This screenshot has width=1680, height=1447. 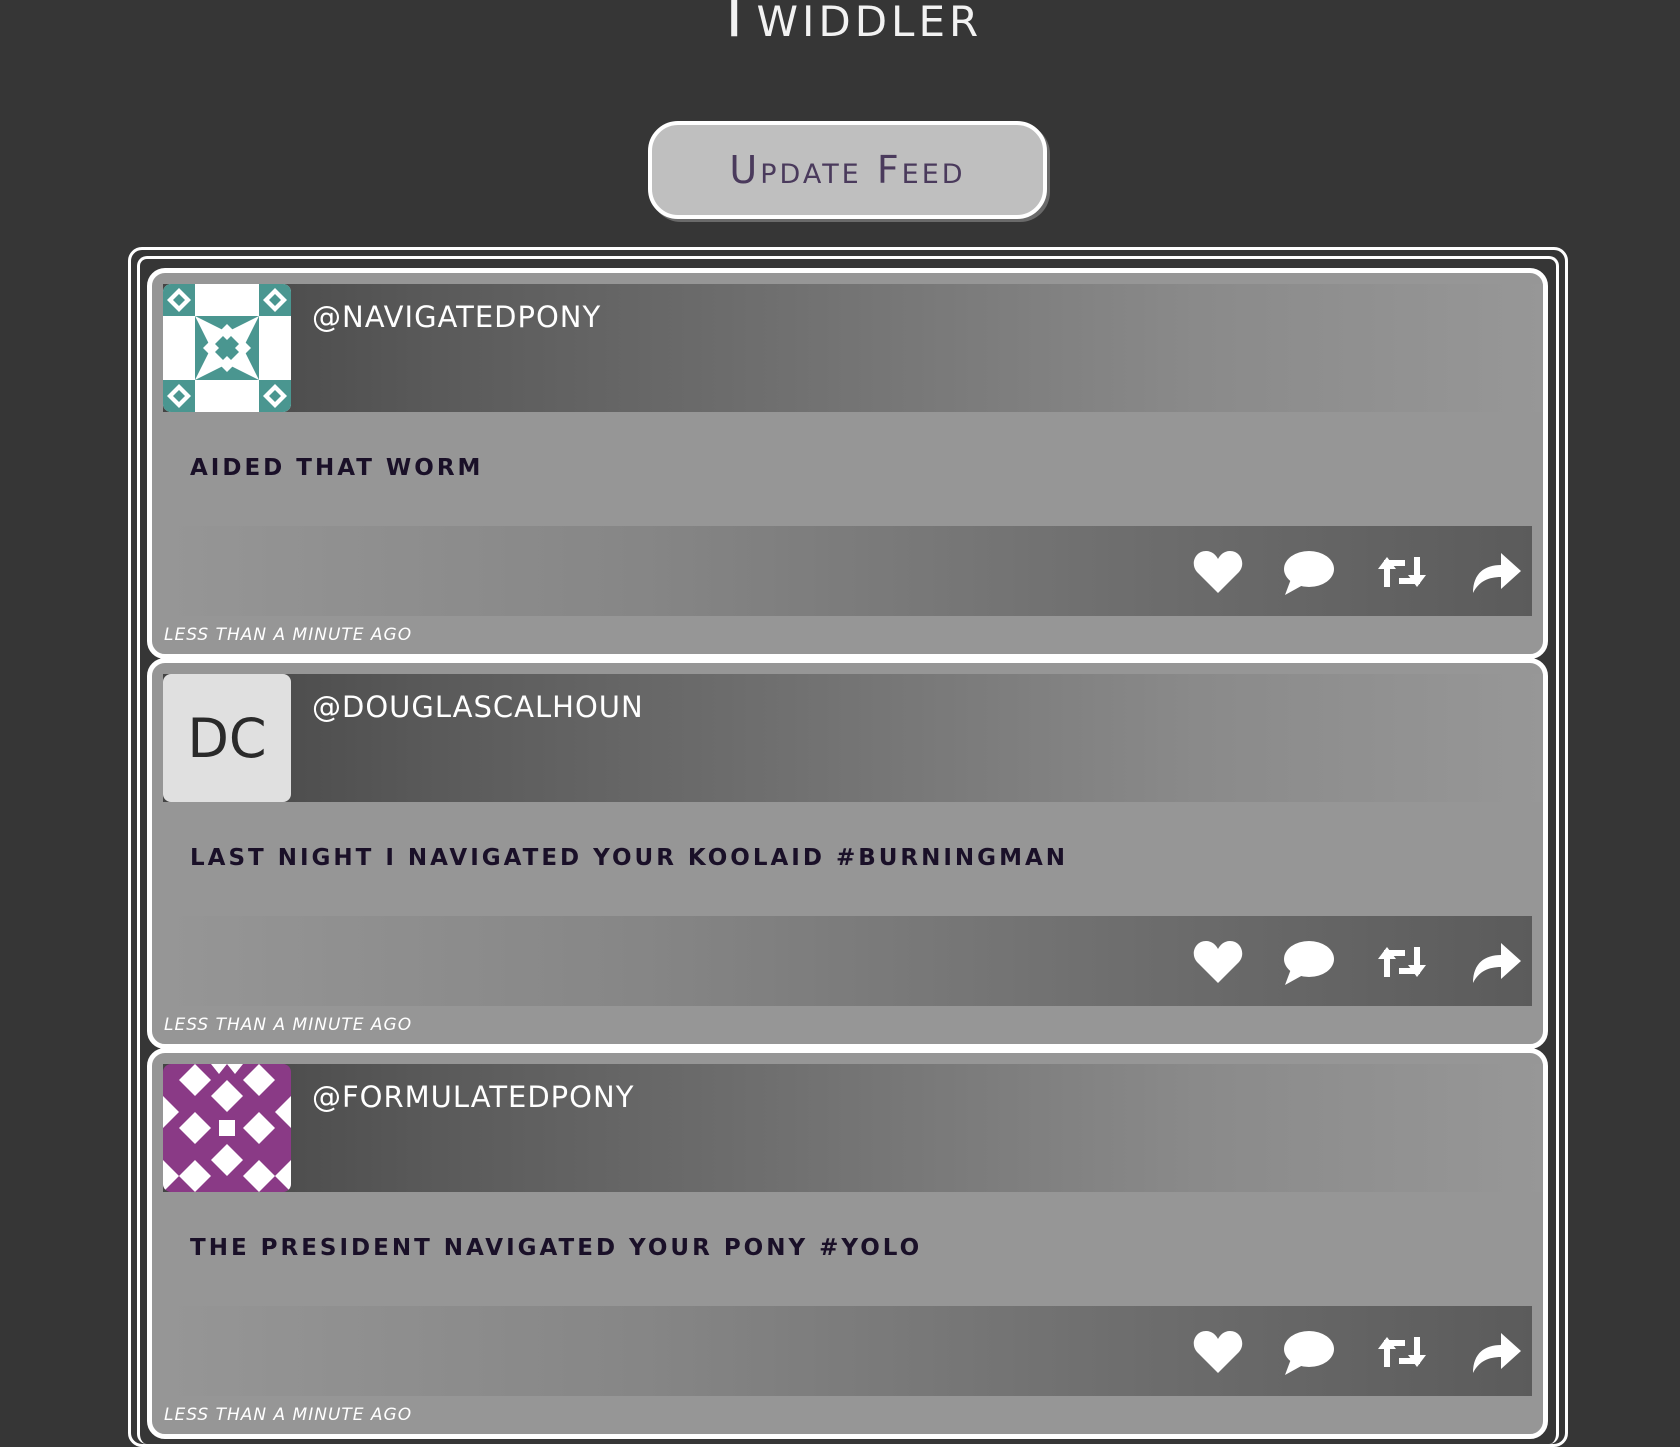 What do you see at coordinates (847, 170) in the screenshot?
I see `update-feed-button: Update Feed` at bounding box center [847, 170].